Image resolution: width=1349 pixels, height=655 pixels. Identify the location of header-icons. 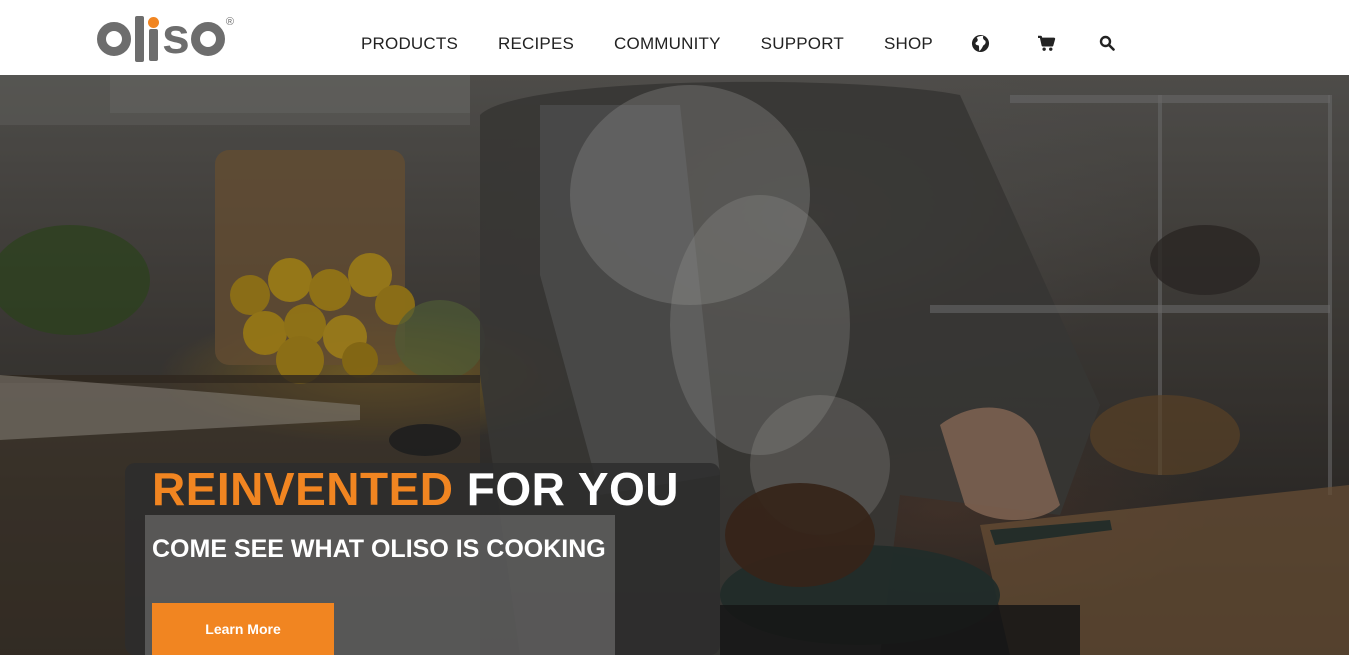
(1043, 43).